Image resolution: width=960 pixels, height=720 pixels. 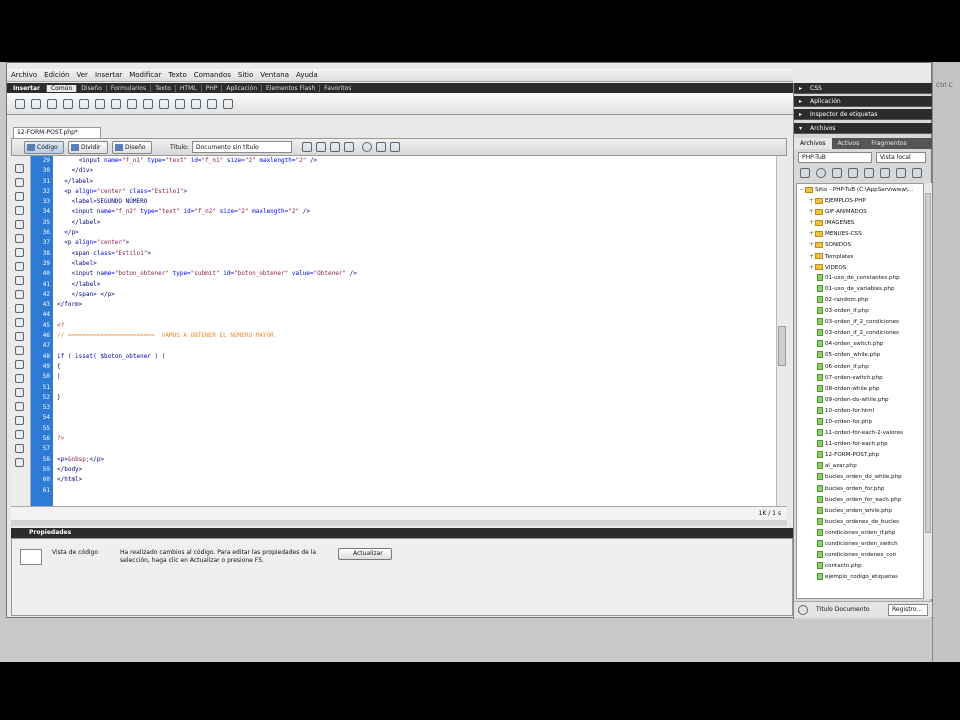 What do you see at coordinates (241, 88) in the screenshot?
I see `insert-tab-6: Aplicación` at bounding box center [241, 88].